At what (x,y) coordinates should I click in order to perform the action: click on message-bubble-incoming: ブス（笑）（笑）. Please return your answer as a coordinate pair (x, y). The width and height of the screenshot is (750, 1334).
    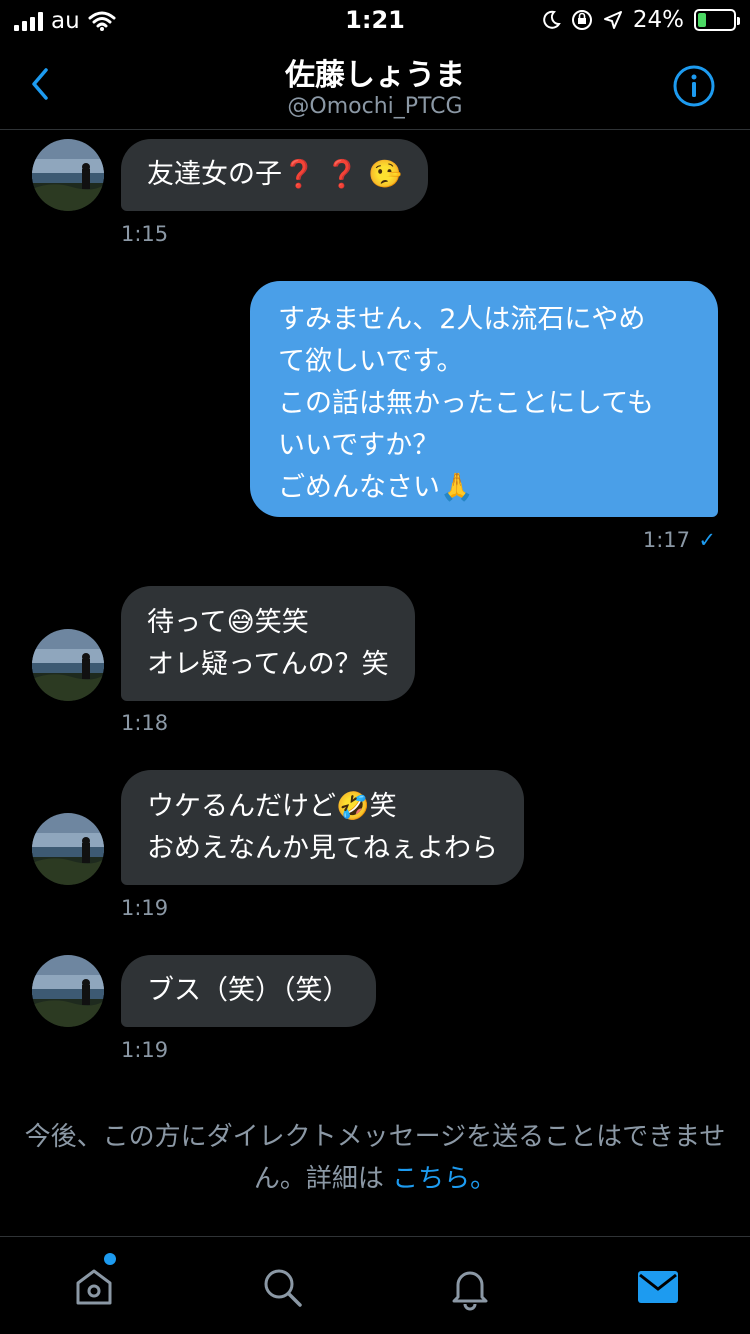
    Looking at the image, I should click on (248, 991).